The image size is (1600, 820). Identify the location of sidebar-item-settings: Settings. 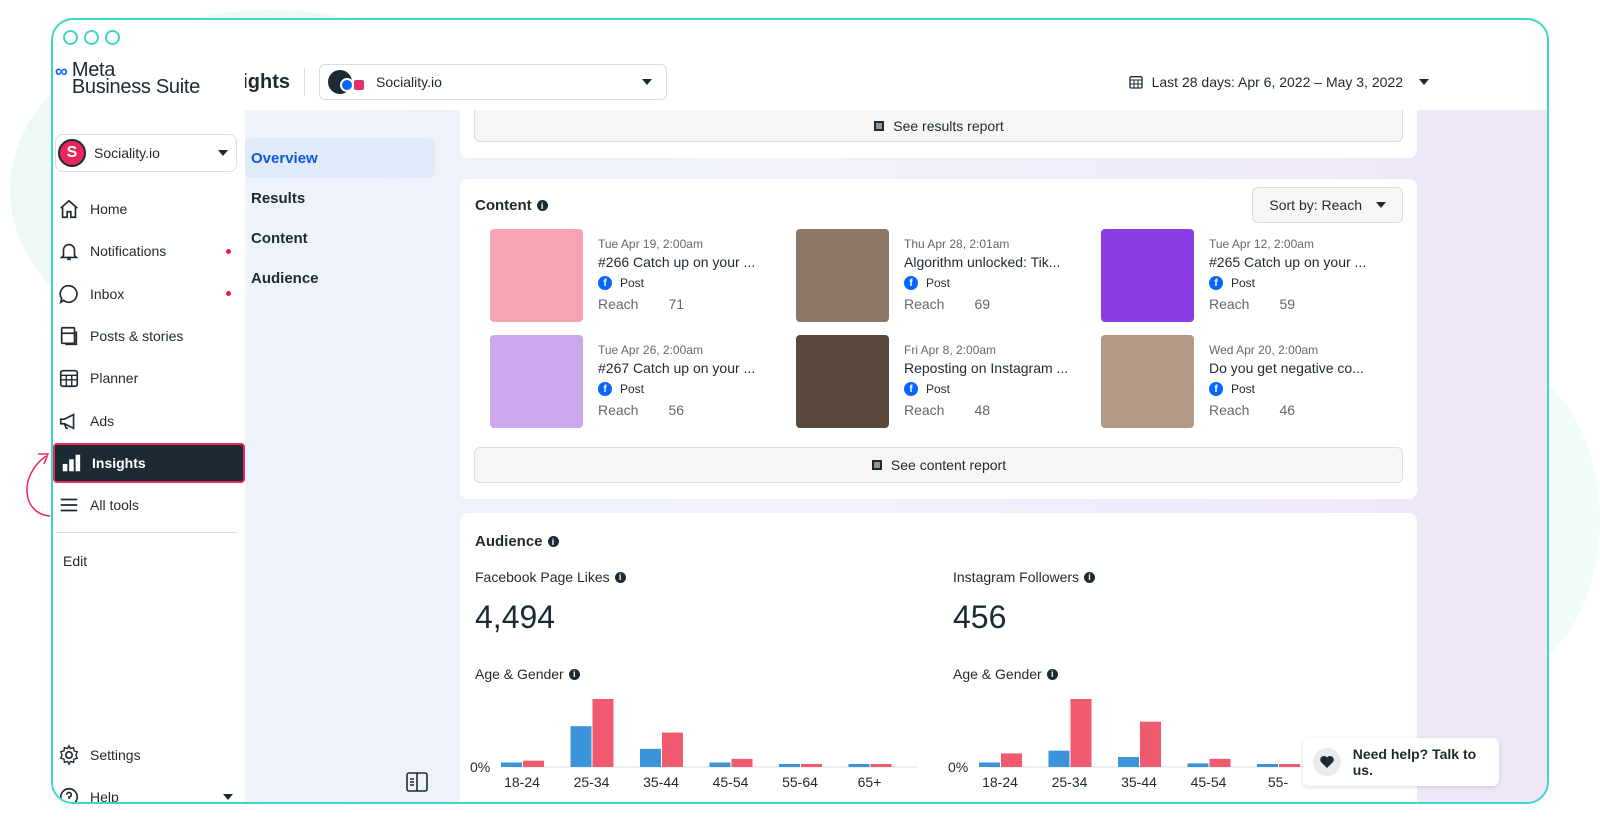
(99, 755).